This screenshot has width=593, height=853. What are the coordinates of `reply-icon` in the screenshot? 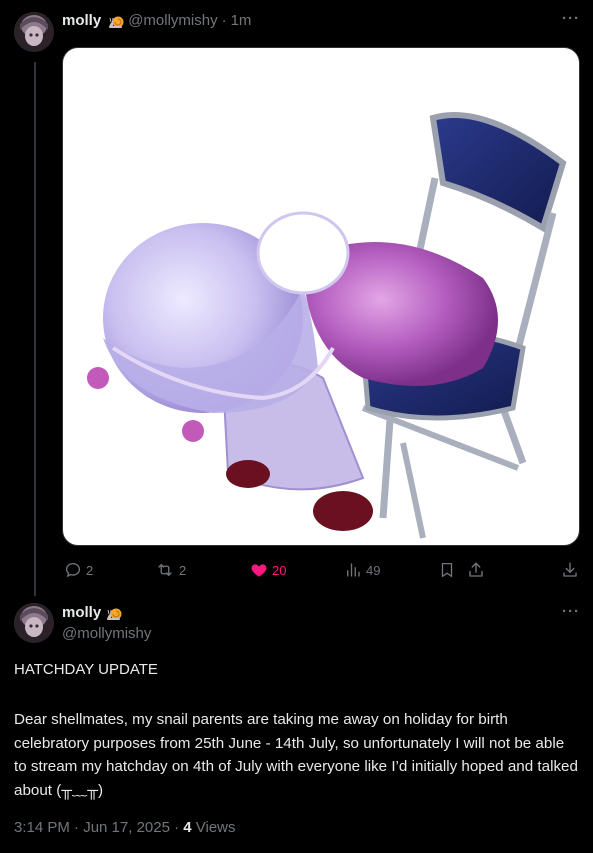 It's located at (73, 570).